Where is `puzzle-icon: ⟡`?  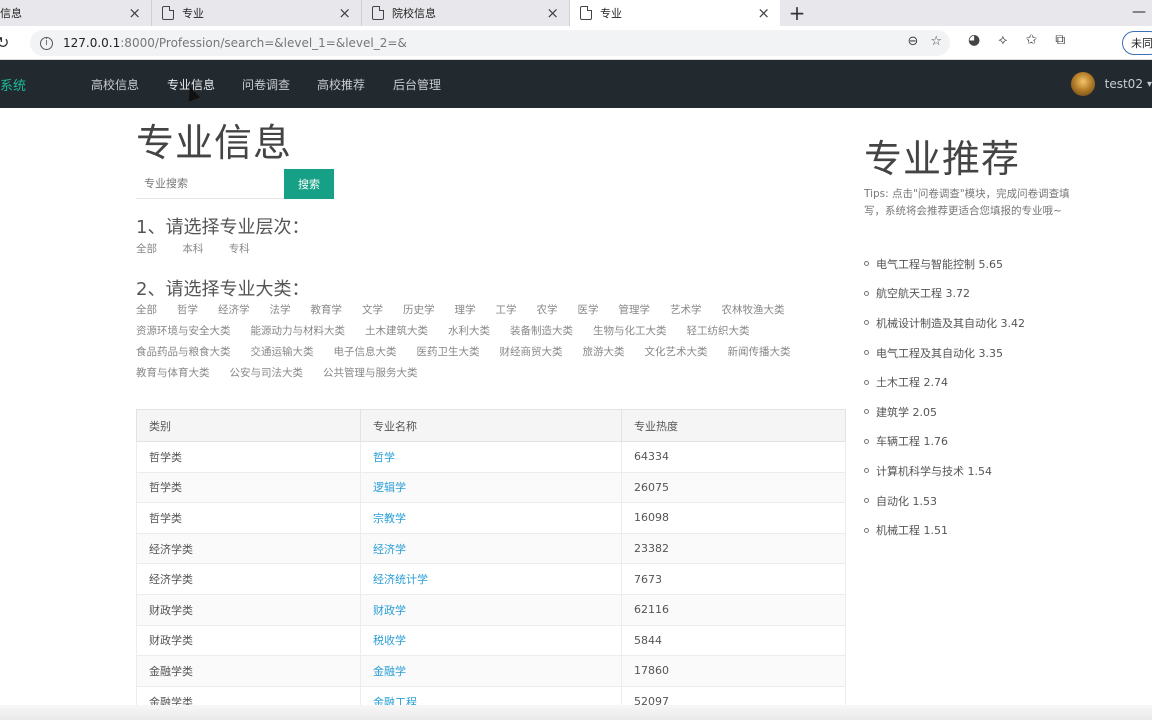 puzzle-icon: ⟡ is located at coordinates (1002, 40).